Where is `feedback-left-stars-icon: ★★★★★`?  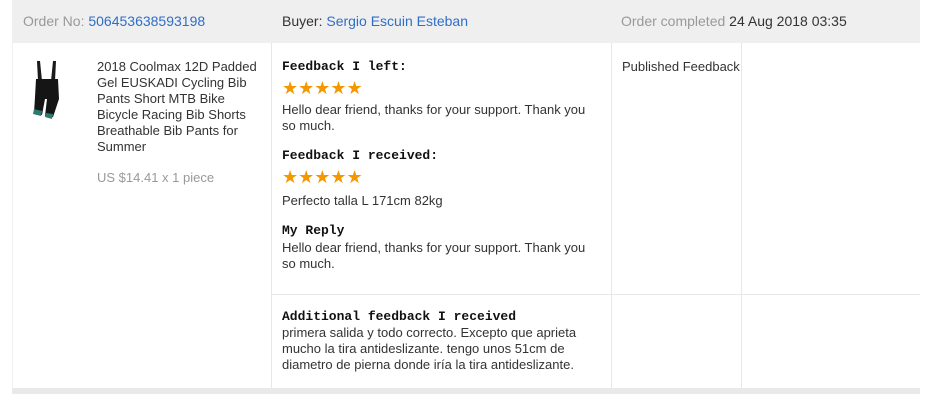
feedback-left-stars-icon: ★★★★★ is located at coordinates (322, 88).